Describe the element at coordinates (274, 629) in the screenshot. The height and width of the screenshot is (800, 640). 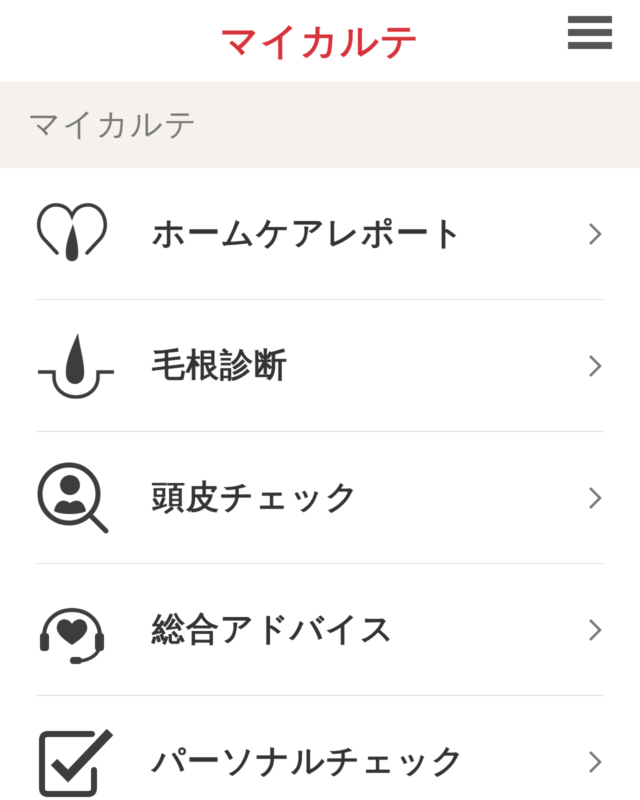
I see `menu-item-label: 総合アドバイス` at that location.